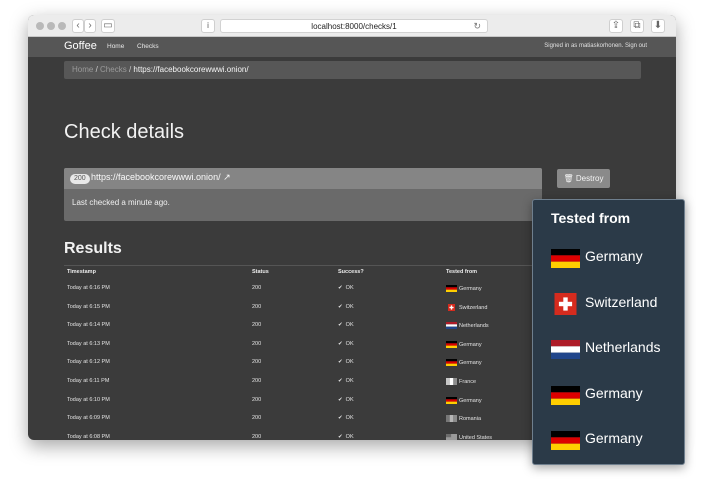 Image resolution: width=704 pixels, height=481 pixels. Describe the element at coordinates (88, 343) in the screenshot. I see `timestamp-cell: Today at 6:13 PM` at that location.